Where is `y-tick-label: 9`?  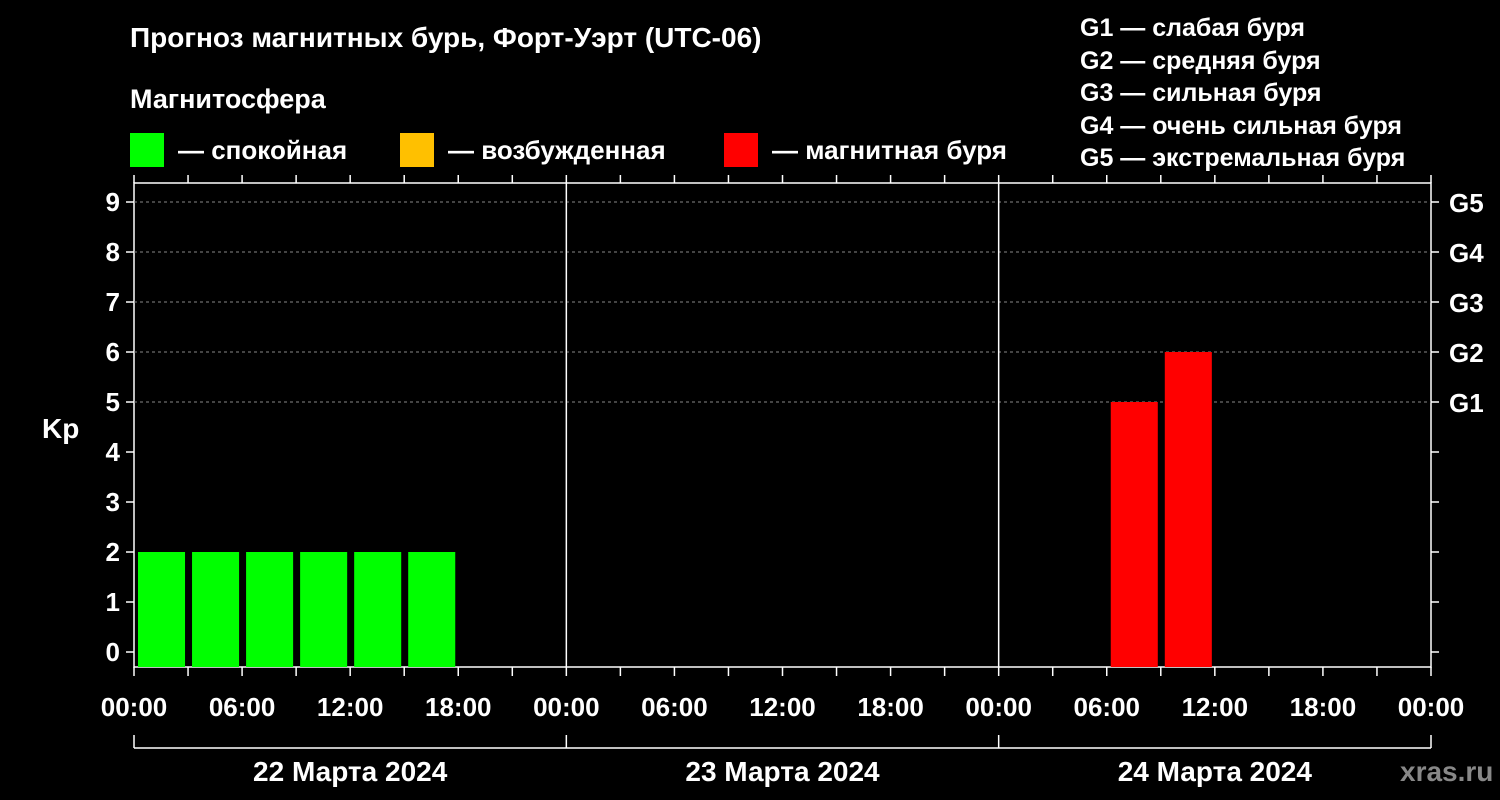 y-tick-label: 9 is located at coordinates (113, 202).